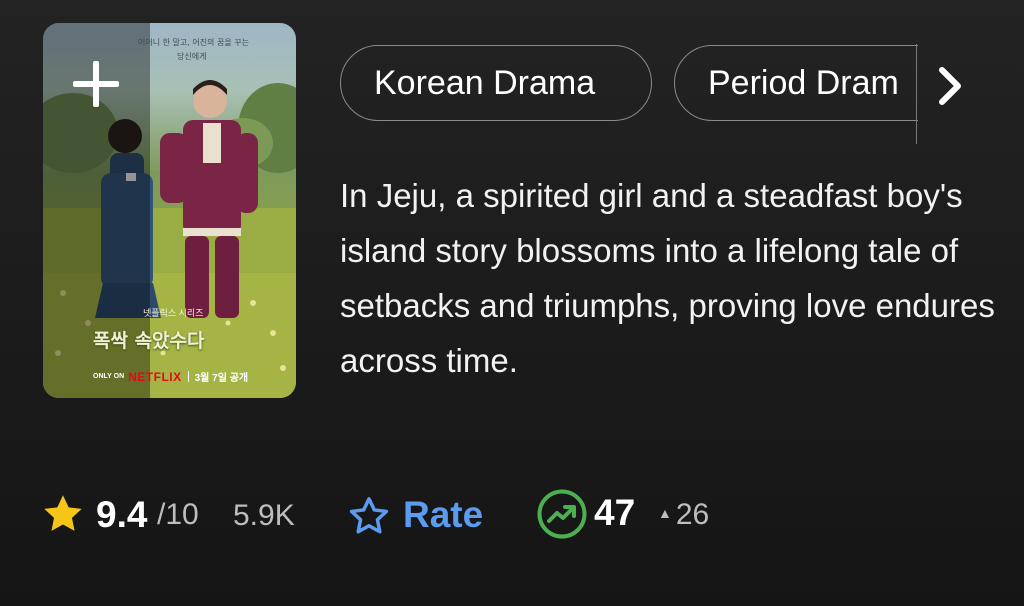 The height and width of the screenshot is (606, 1024). I want to click on poster-divider, so click(188, 376).